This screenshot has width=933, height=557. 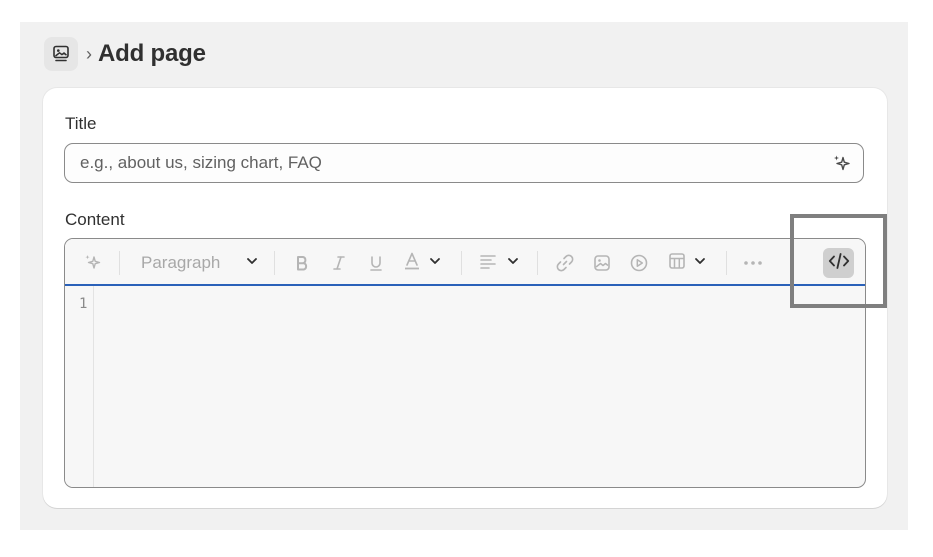 I want to click on format-select: Paragraph, so click(x=200, y=263).